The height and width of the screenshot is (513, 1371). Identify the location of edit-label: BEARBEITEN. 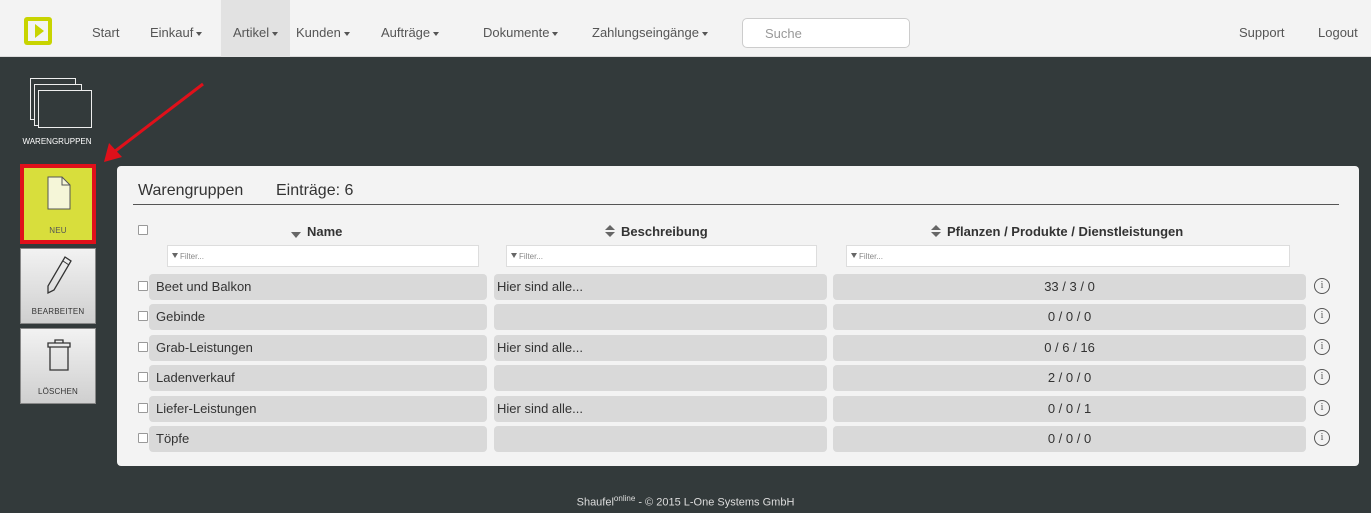
(58, 311).